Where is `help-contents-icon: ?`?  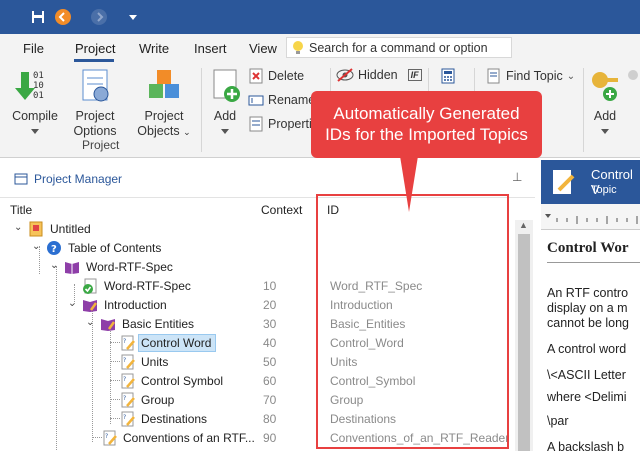
help-contents-icon: ? is located at coordinates (54, 248).